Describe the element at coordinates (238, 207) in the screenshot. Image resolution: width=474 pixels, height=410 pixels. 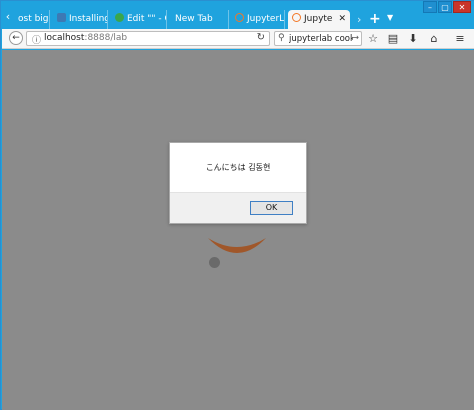
I see `dialog-footer: OK` at that location.